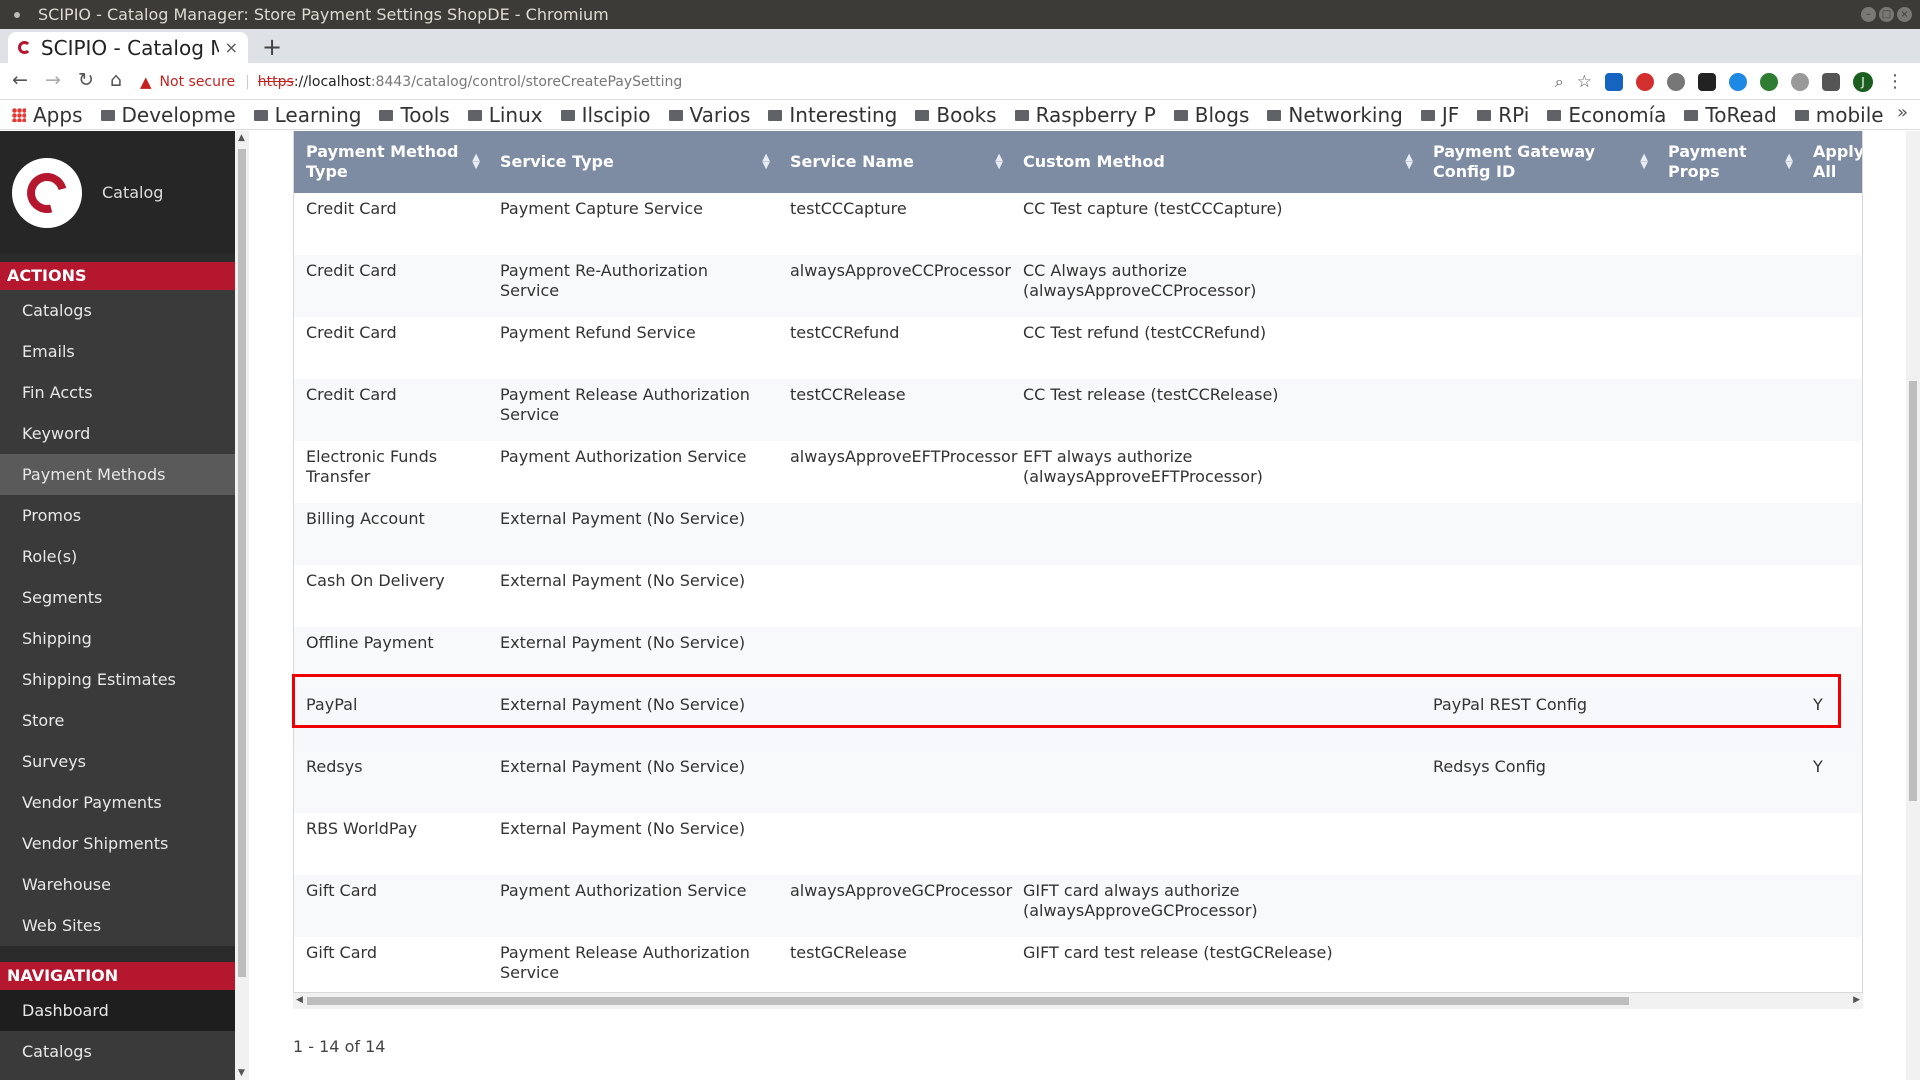 The image size is (1920, 1080). I want to click on bookmark-folder: Varios, so click(709, 115).